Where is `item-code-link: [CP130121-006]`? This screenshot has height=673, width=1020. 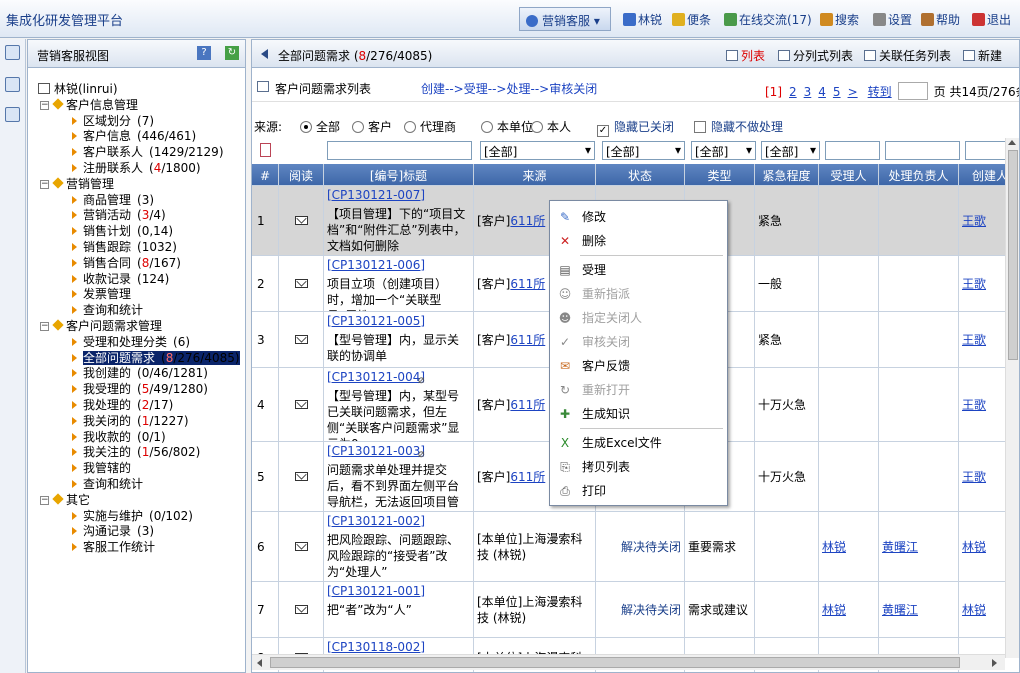 item-code-link: [CP130121-006] is located at coordinates (398, 265).